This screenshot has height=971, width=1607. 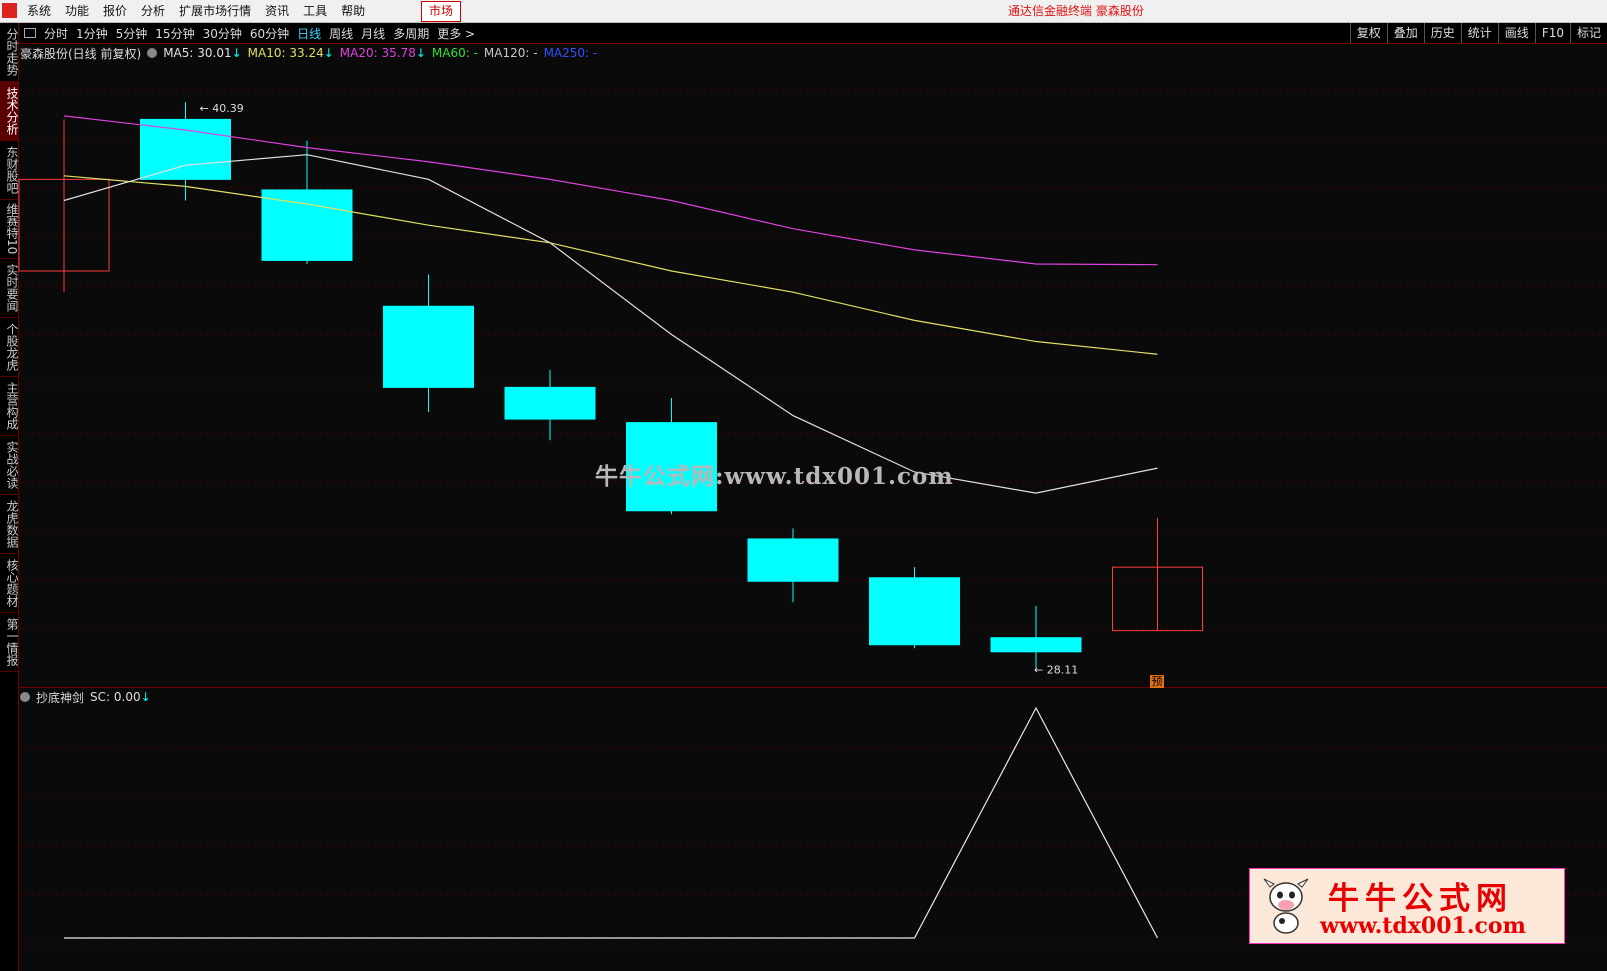 What do you see at coordinates (1420, 899) in the screenshot?
I see `logo-title: 牛牛公式网` at bounding box center [1420, 899].